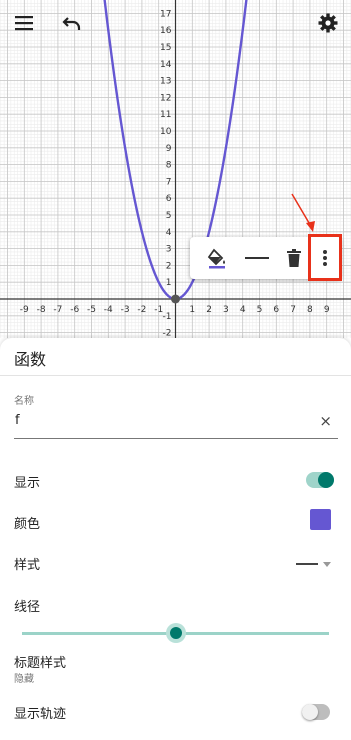 The height and width of the screenshot is (740, 351). Describe the element at coordinates (243, 310) in the screenshot. I see `x-tick-label: 4` at that location.